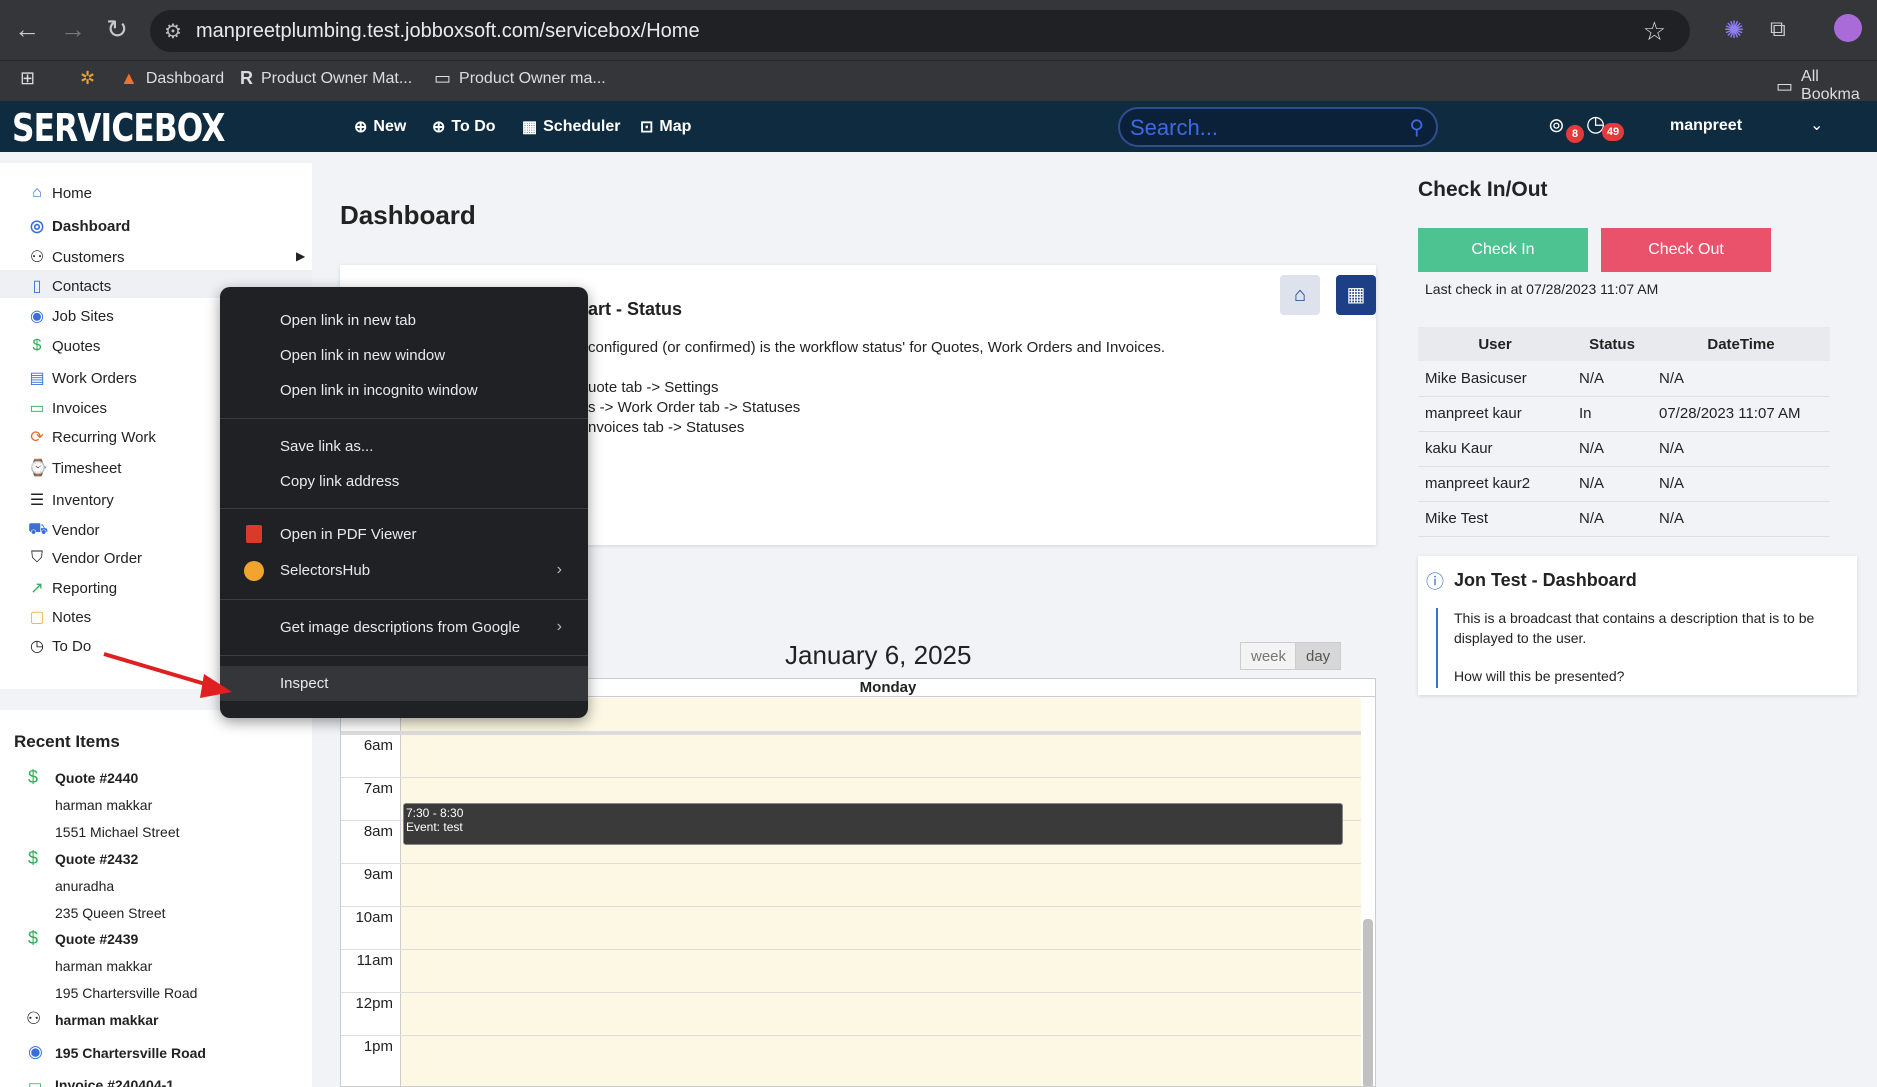  I want to click on sidebar-item-inventory: ☰ Inventory, so click(71, 500).